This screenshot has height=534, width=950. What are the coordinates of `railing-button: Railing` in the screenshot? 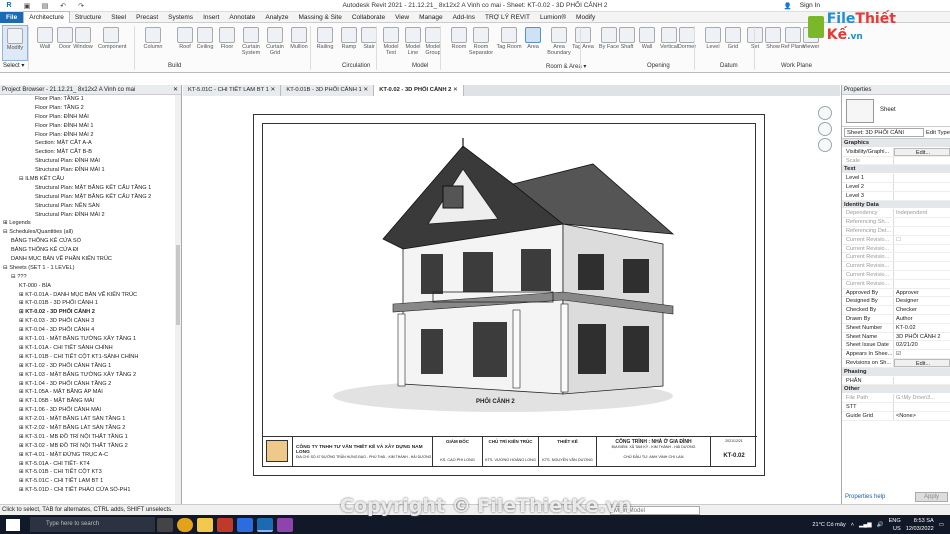 It's located at (325, 43).